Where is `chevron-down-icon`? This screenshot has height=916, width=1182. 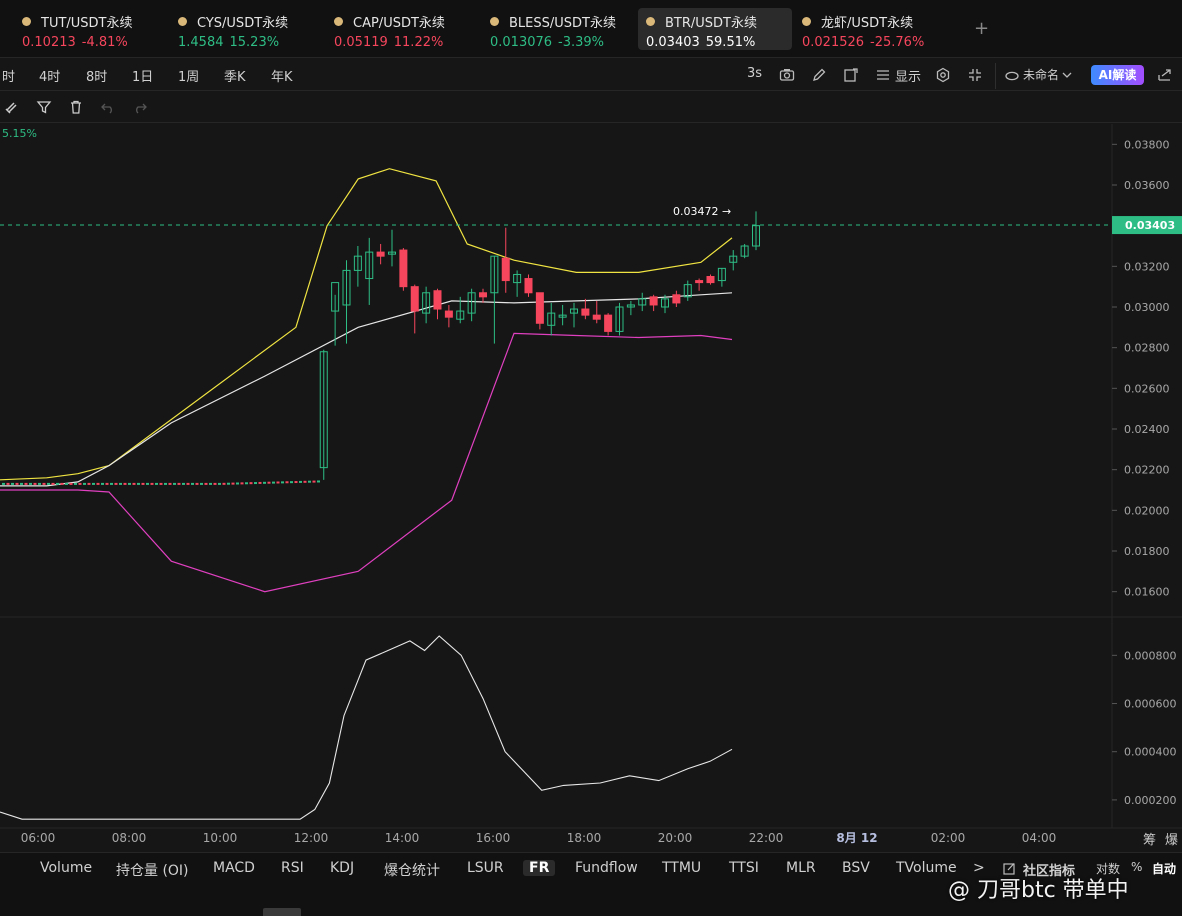
chevron-down-icon is located at coordinates (1067, 75).